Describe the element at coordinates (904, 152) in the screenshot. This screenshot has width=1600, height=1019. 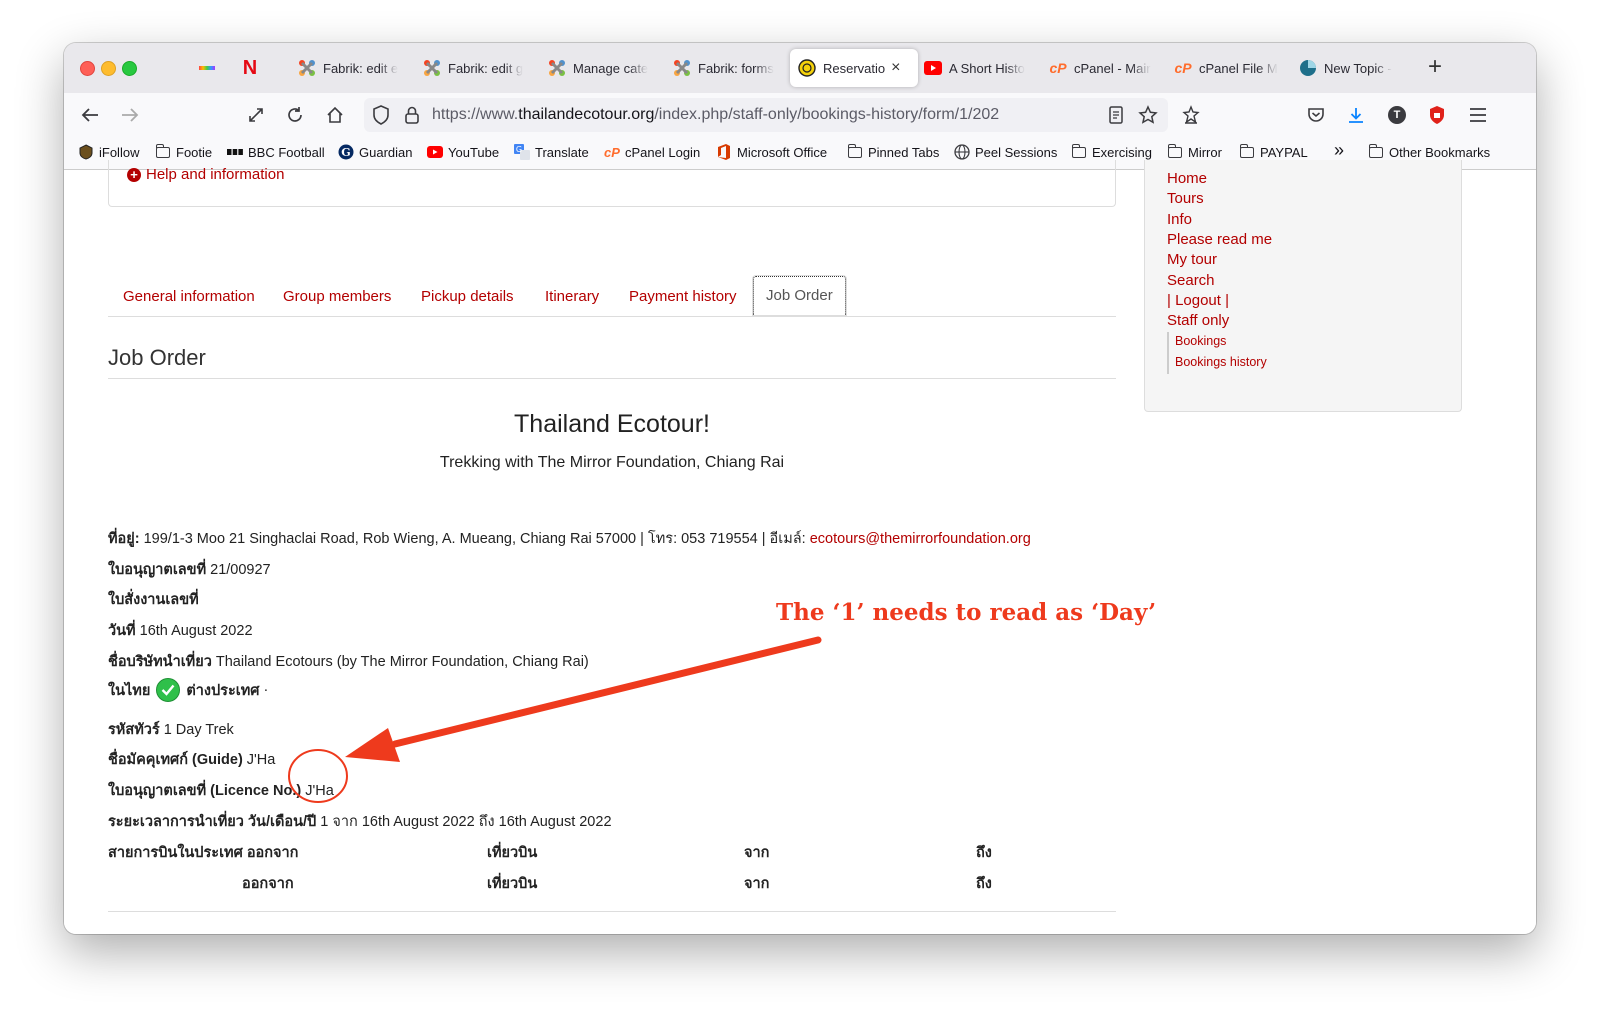
I see `bookmark-label: Pinned Tabs` at that location.